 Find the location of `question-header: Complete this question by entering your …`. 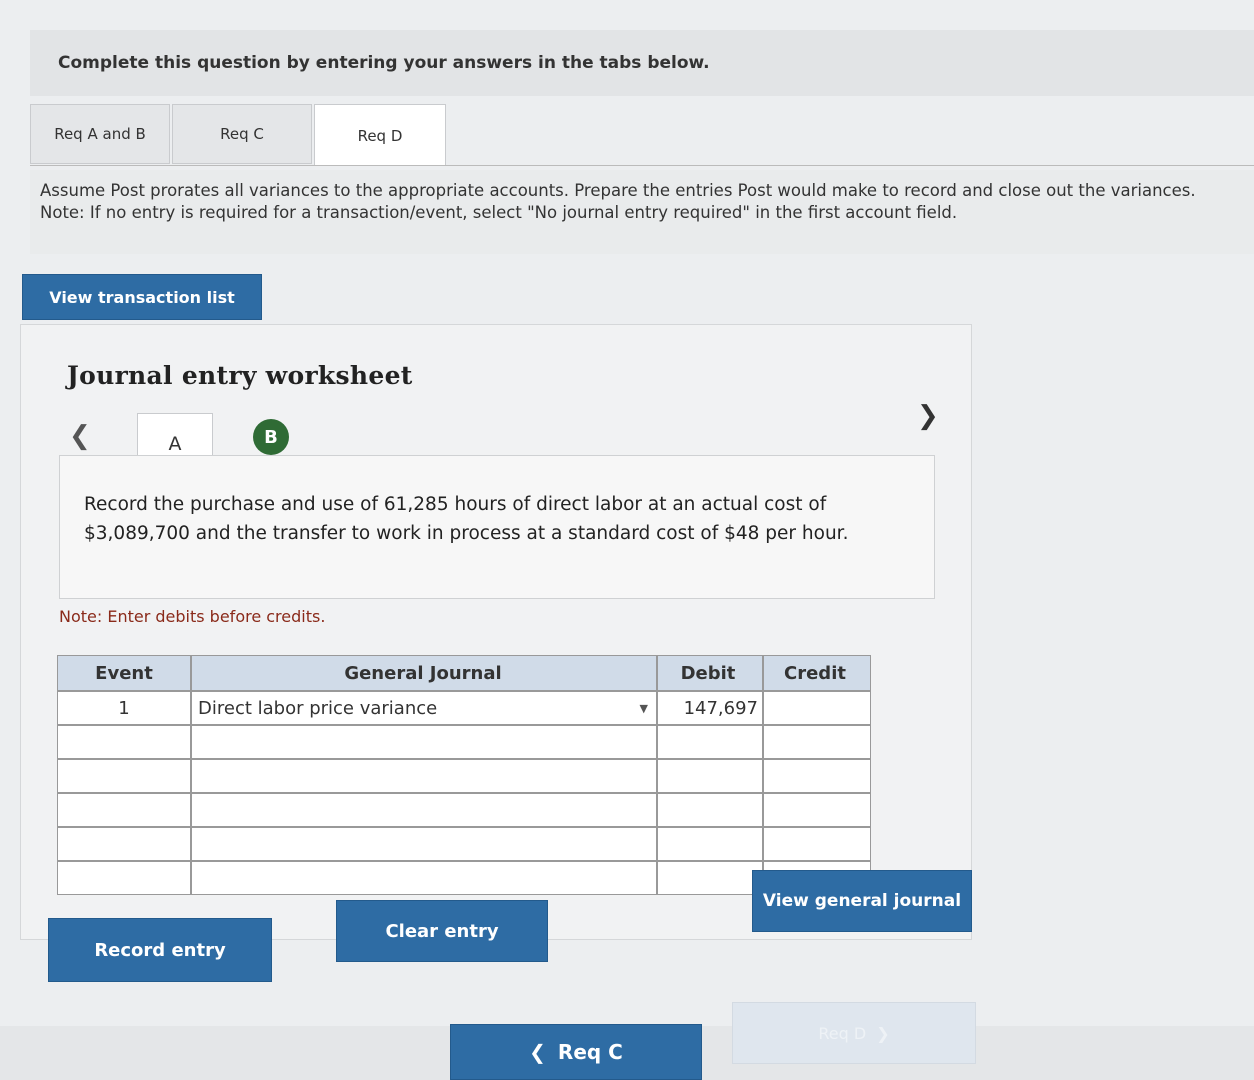

question-header: Complete this question by entering your … is located at coordinates (642, 63).